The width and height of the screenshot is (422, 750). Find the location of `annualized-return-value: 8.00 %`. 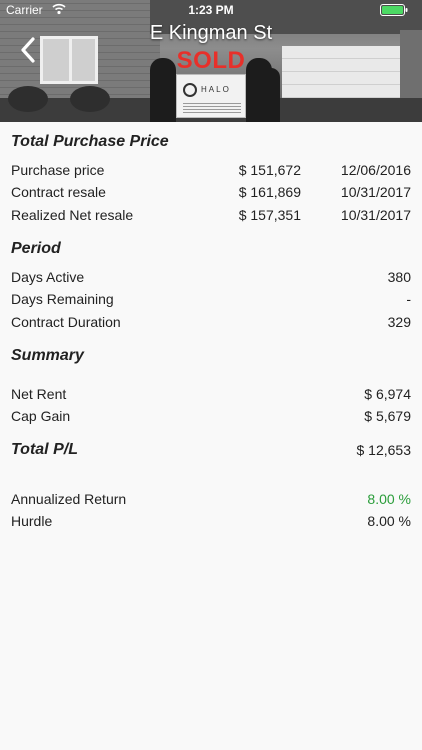

annualized-return-value: 8.00 % is located at coordinates (389, 499).